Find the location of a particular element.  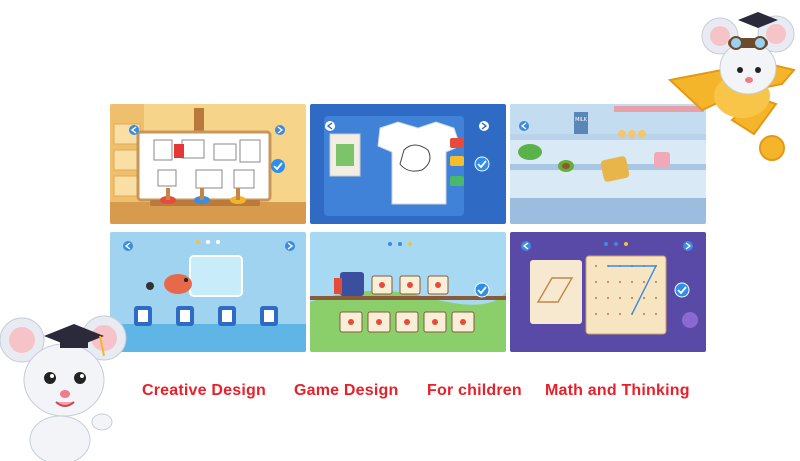

tile-tshirt is located at coordinates (408, 164).